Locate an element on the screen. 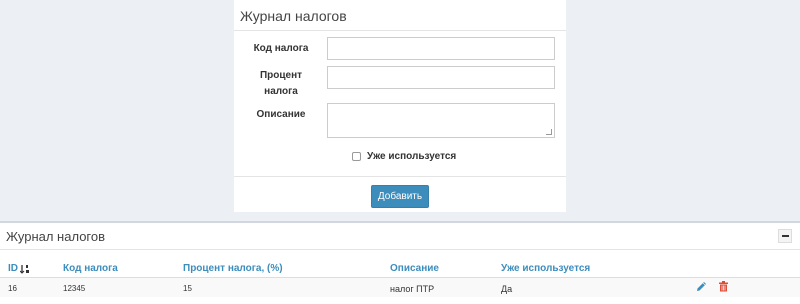 The height and width of the screenshot is (304, 800). list-header: Журнал налогов is located at coordinates (400, 236).